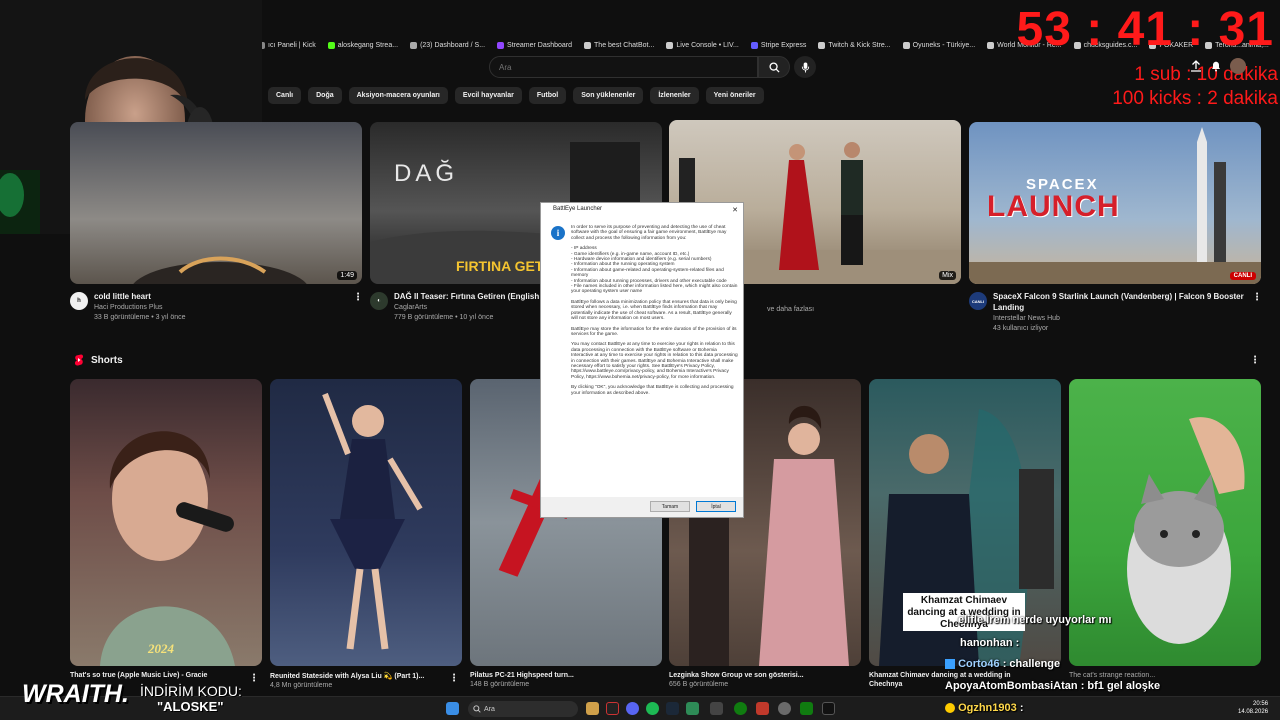  What do you see at coordinates (805, 67) in the screenshot?
I see `voice-search-button` at bounding box center [805, 67].